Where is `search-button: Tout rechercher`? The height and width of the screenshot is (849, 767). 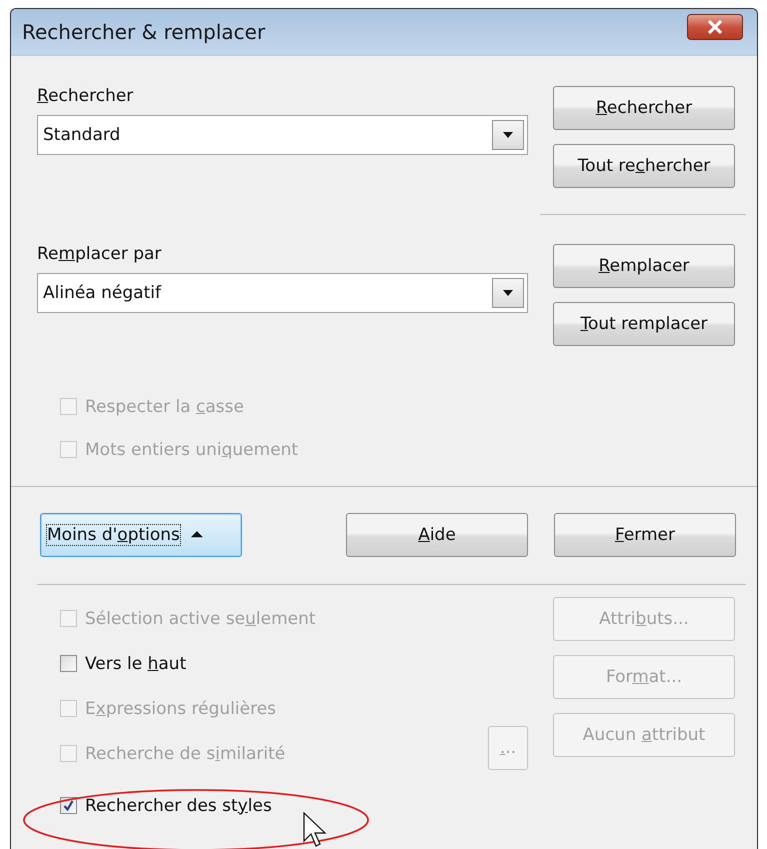
search-button: Tout rechercher is located at coordinates (644, 166).